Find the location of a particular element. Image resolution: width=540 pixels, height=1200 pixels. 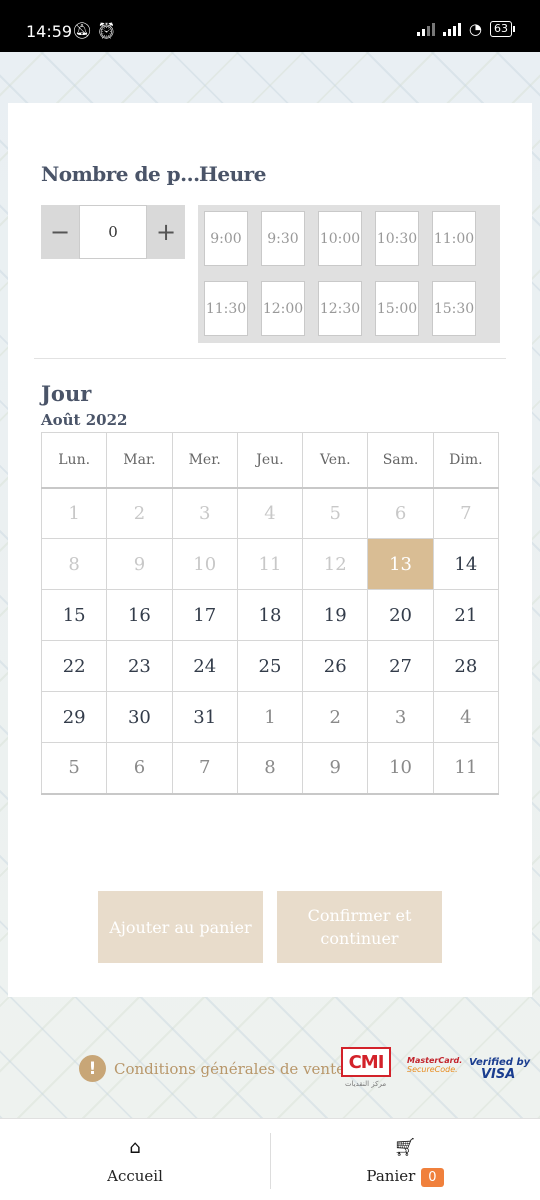

calendar-day: 29 is located at coordinates (74, 717).